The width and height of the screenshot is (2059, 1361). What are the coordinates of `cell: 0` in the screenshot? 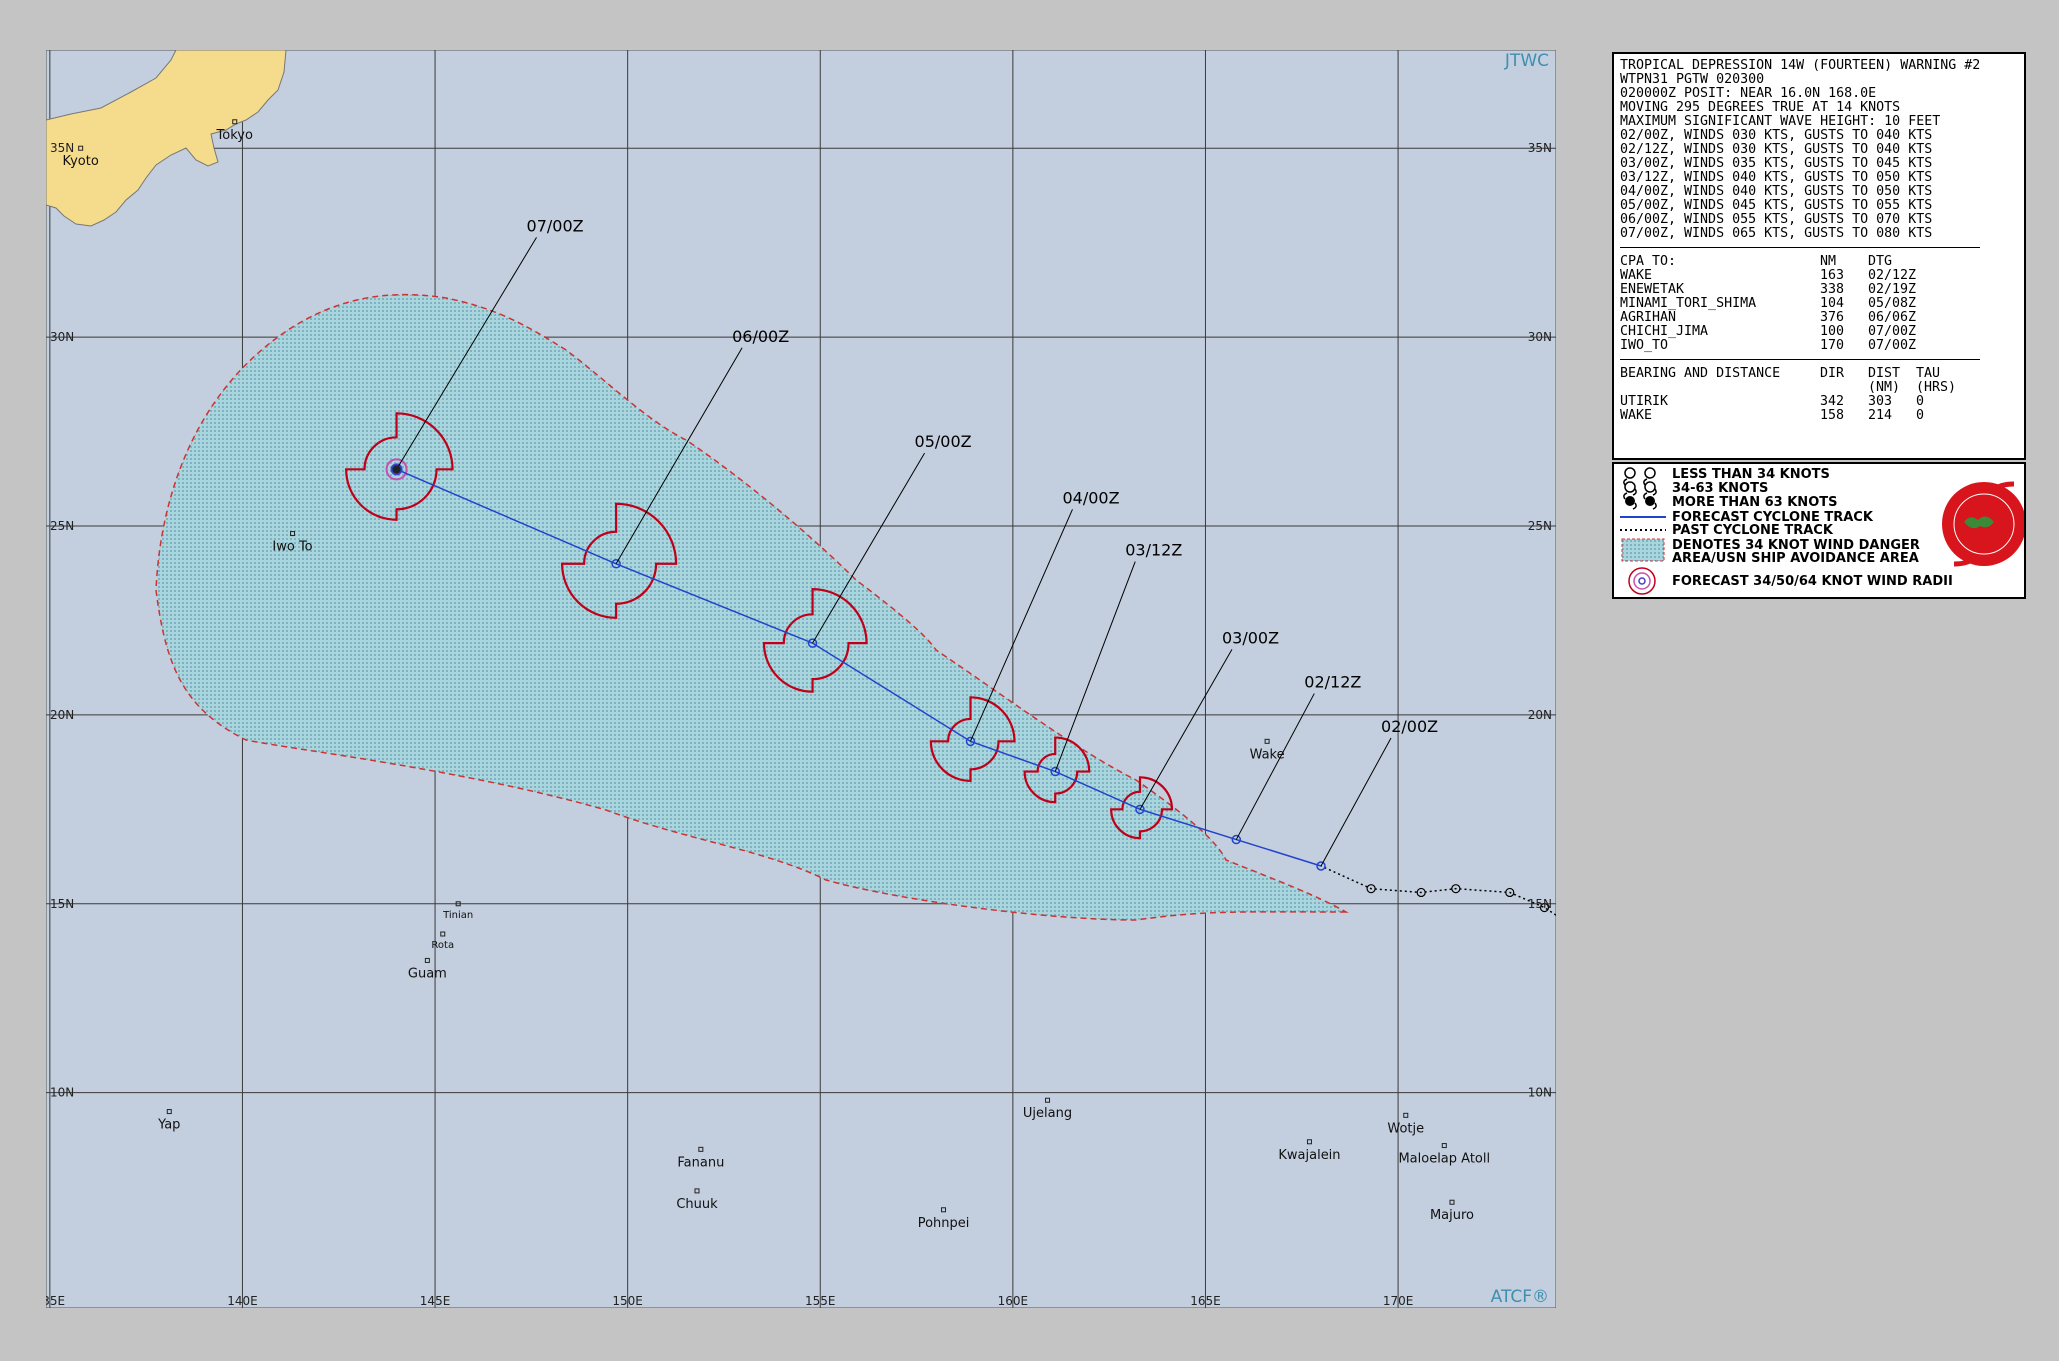 It's located at (1920, 401).